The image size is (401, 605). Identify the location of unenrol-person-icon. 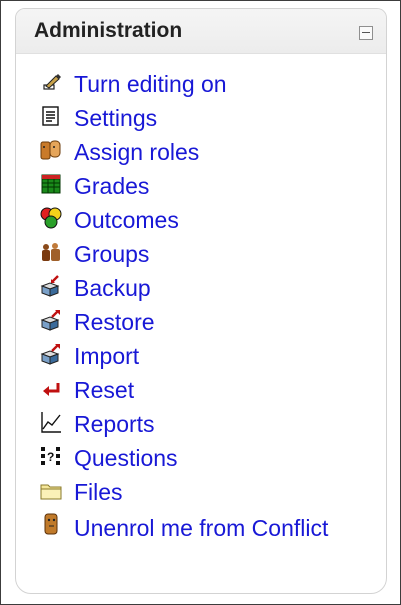
(51, 524).